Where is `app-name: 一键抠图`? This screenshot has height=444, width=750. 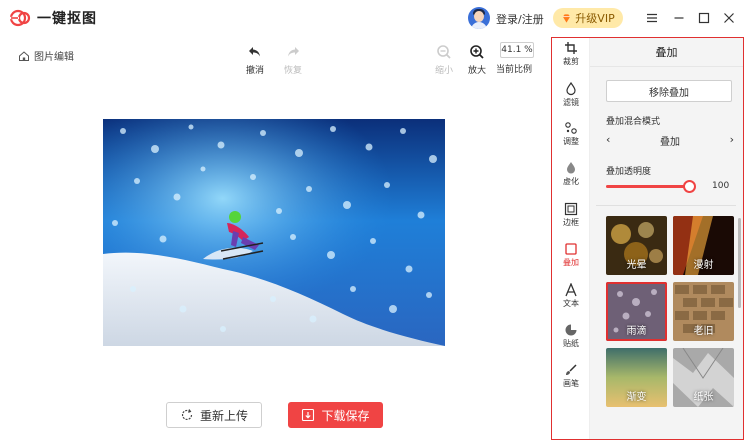
app-name: 一键抠图 is located at coordinates (67, 19).